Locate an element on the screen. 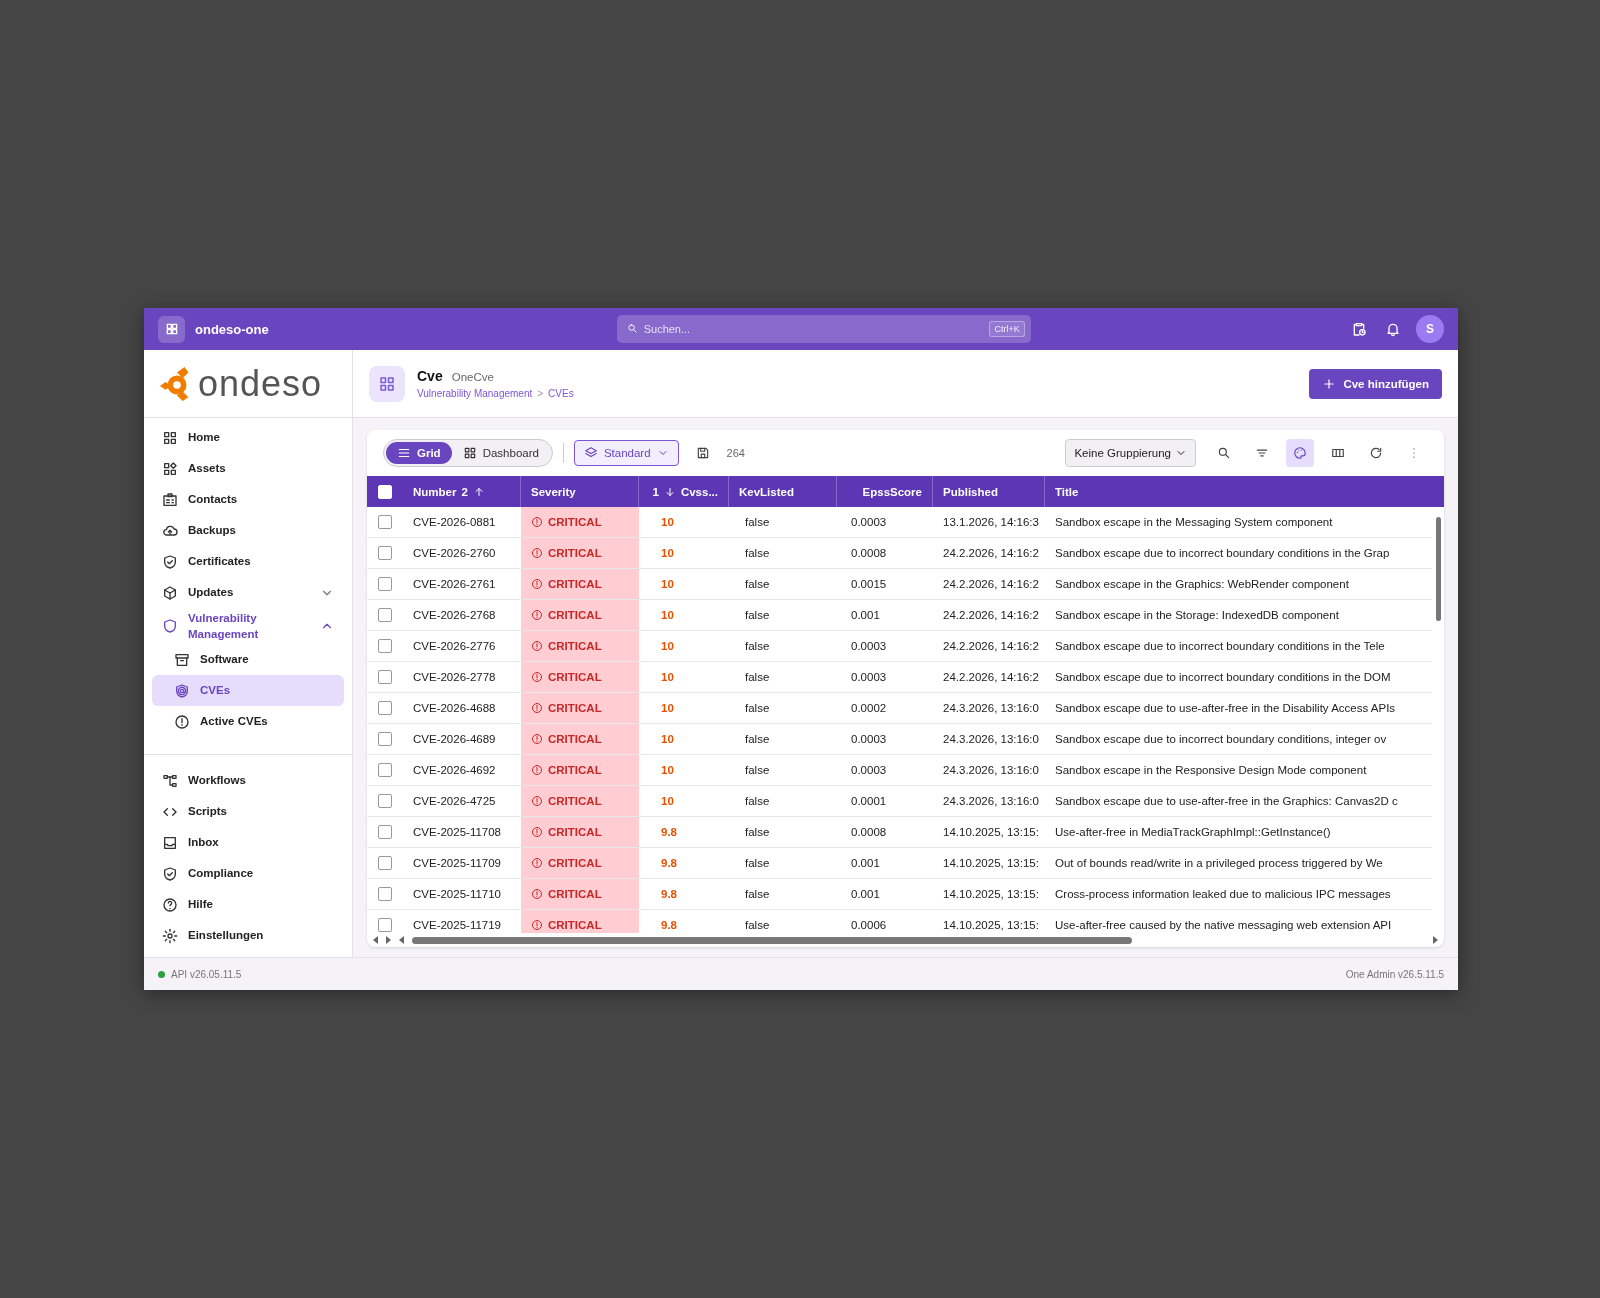  list-icon is located at coordinates (404, 453).